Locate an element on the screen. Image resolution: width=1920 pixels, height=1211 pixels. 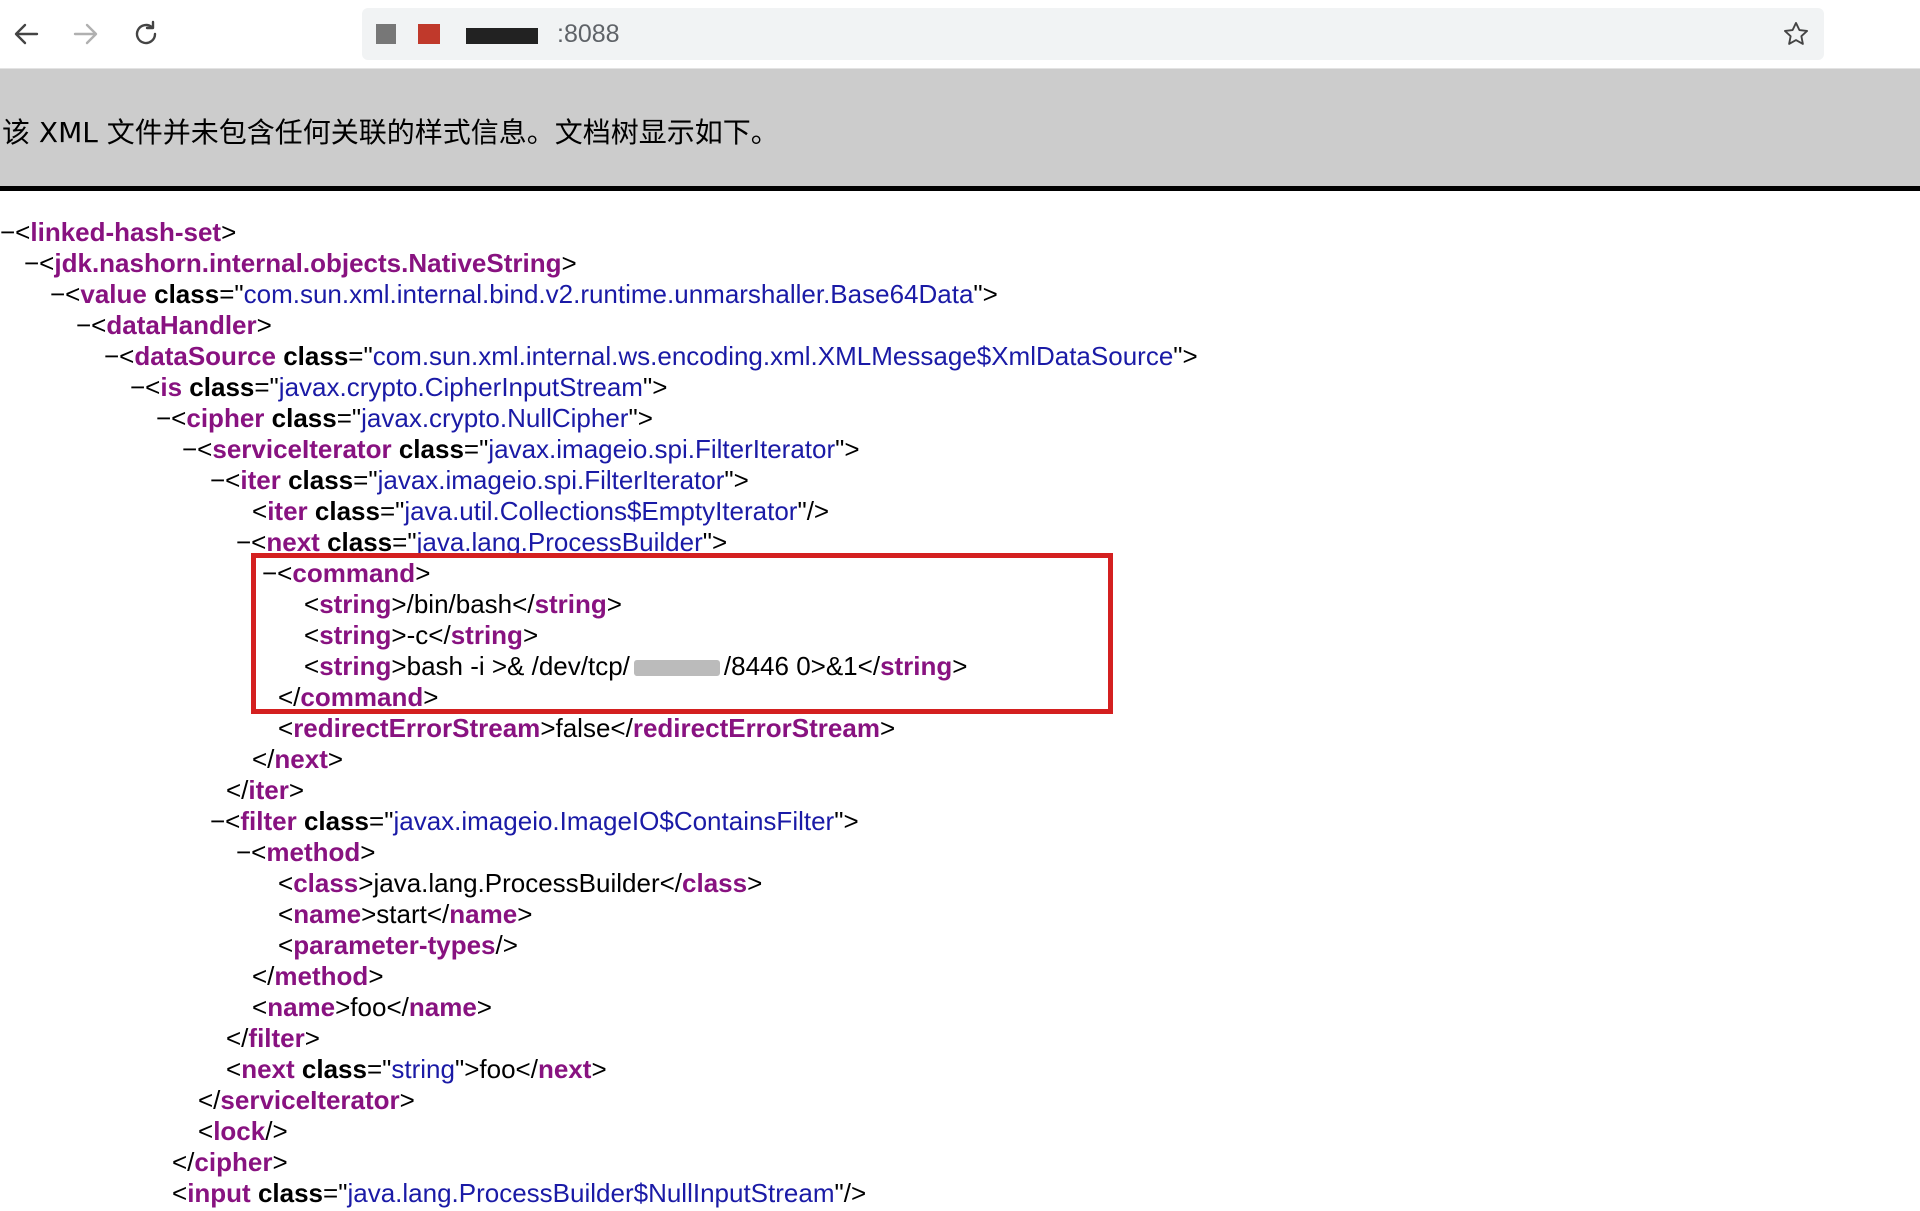
xml-line: </next> is located at coordinates (297, 759).